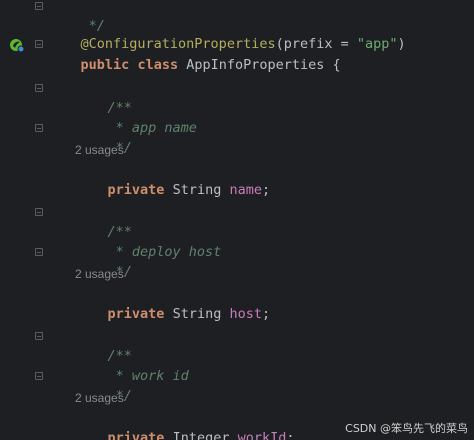 The height and width of the screenshot is (440, 474). What do you see at coordinates (173, 179) in the screenshot?
I see `field-declaration: private String name;` at bounding box center [173, 179].